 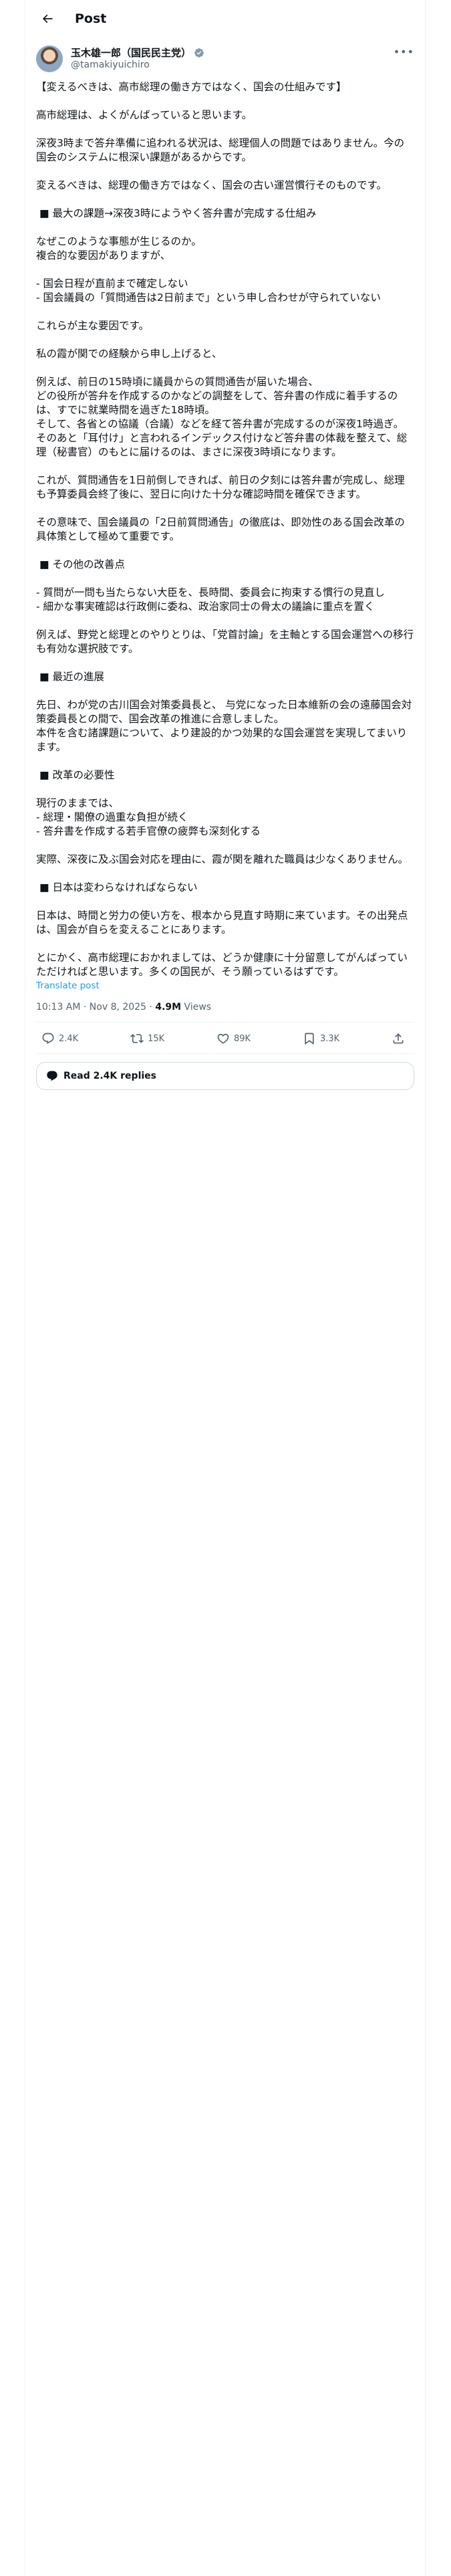 I want to click on action-bar: 2.4K 15K 89K 3.3K, so click(x=225, y=1038).